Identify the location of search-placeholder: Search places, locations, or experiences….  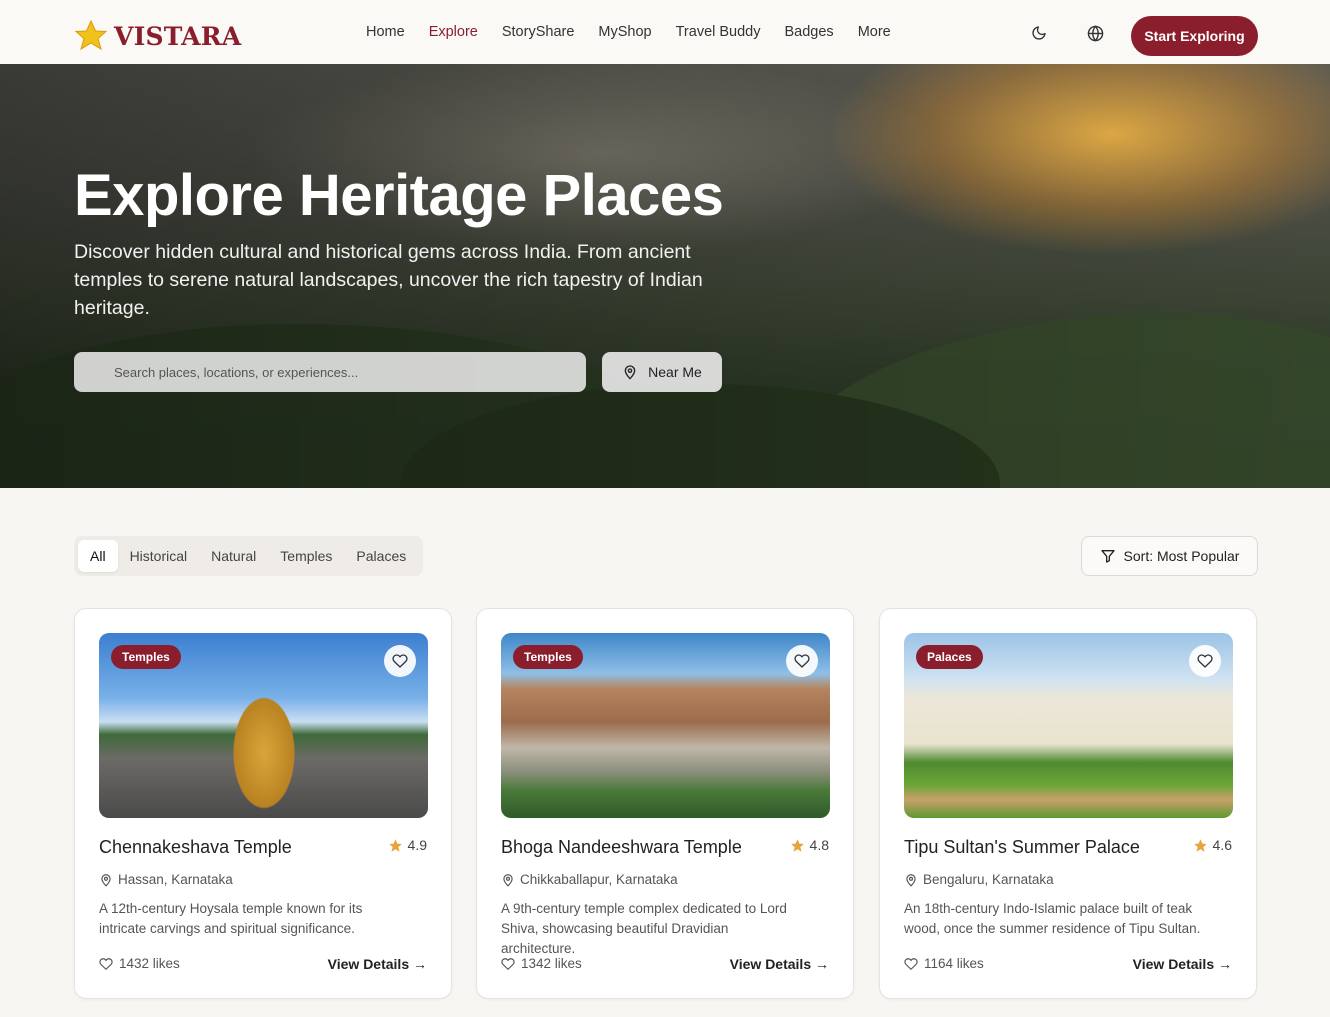
(236, 372).